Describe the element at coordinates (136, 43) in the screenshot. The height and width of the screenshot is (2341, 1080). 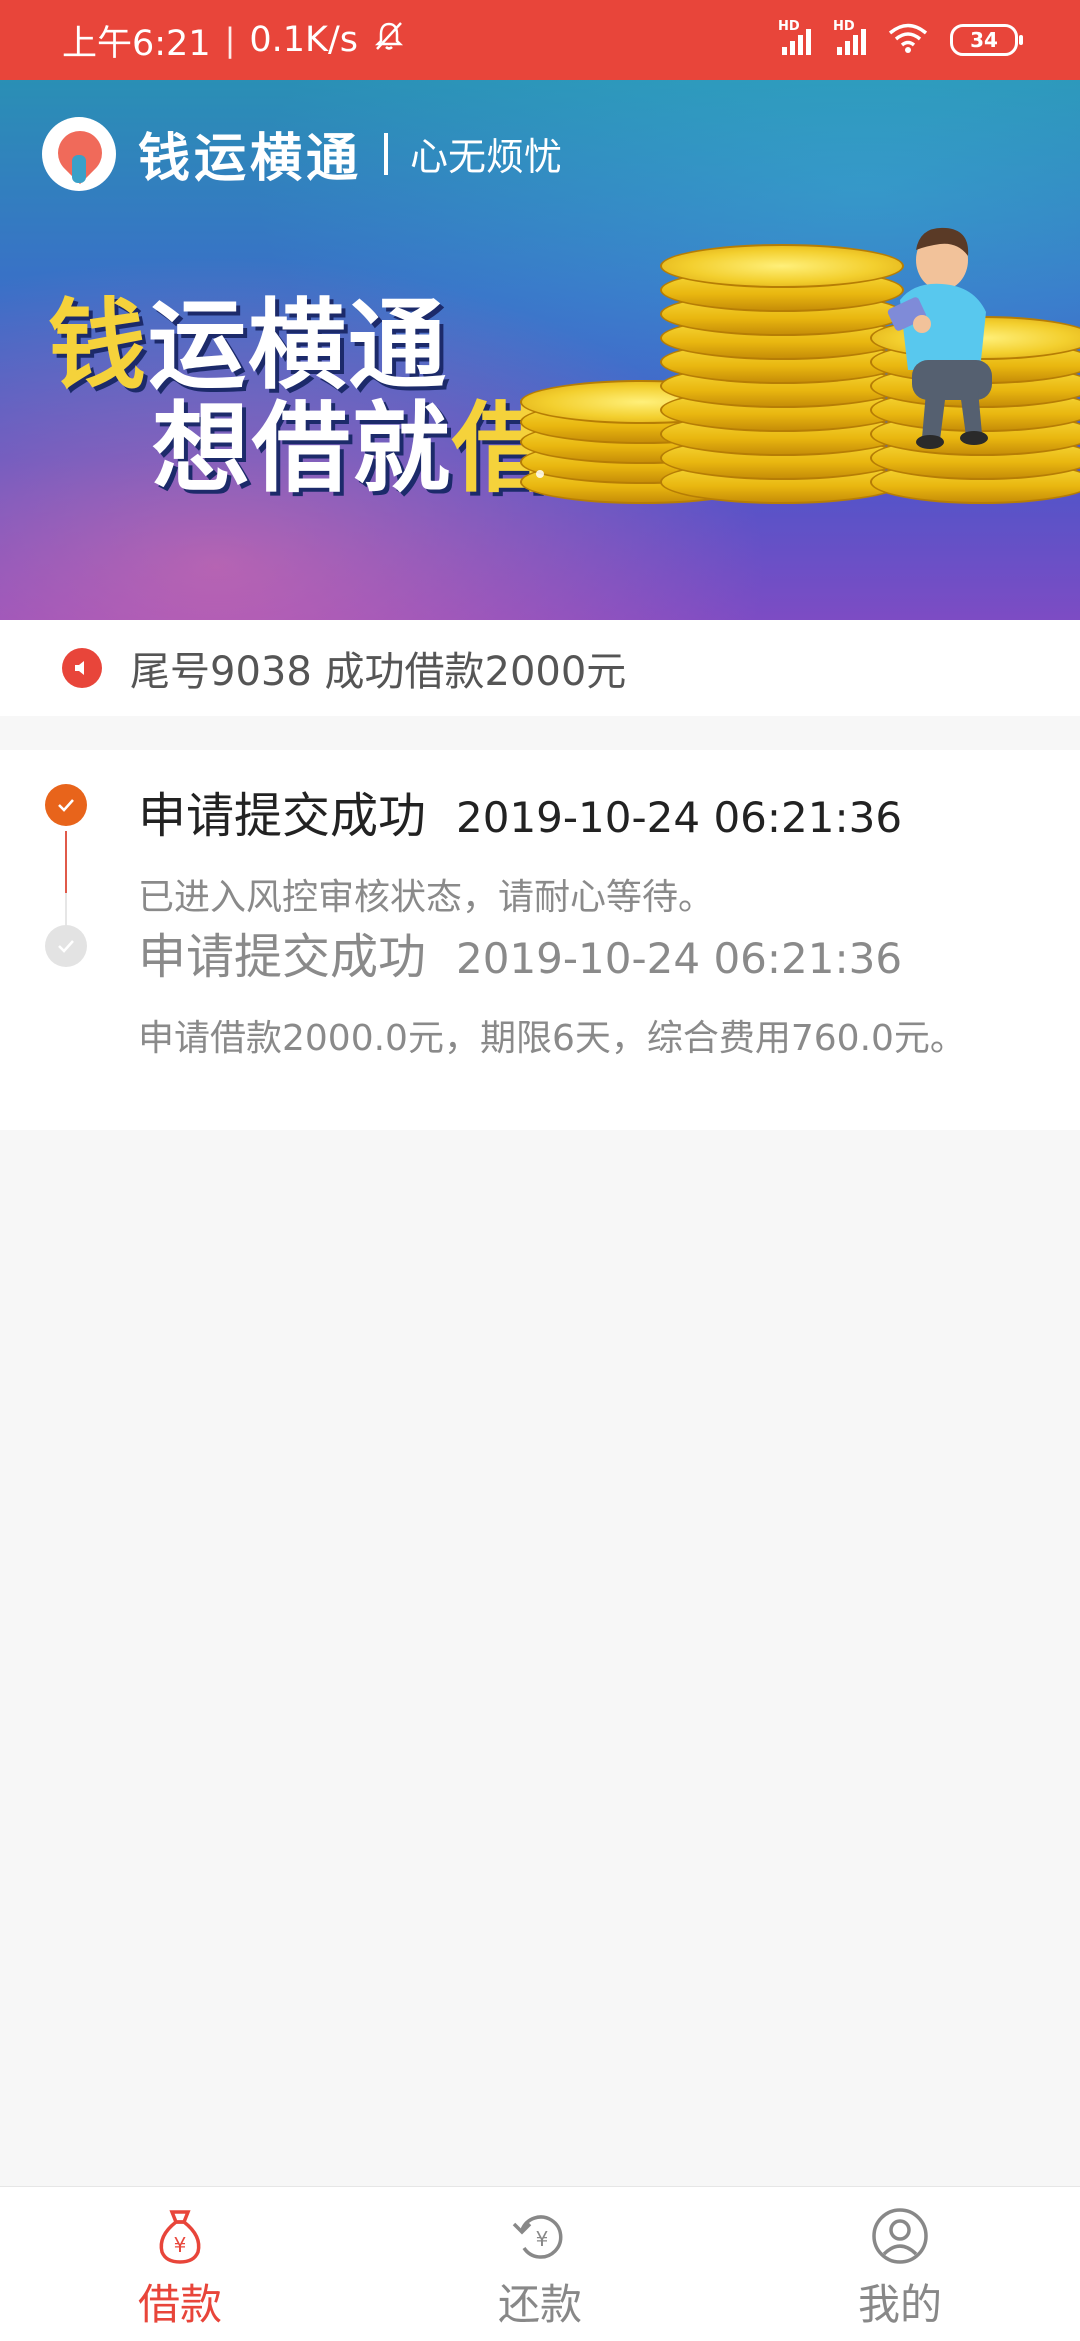
I see `status-time: 上午6:21` at that location.